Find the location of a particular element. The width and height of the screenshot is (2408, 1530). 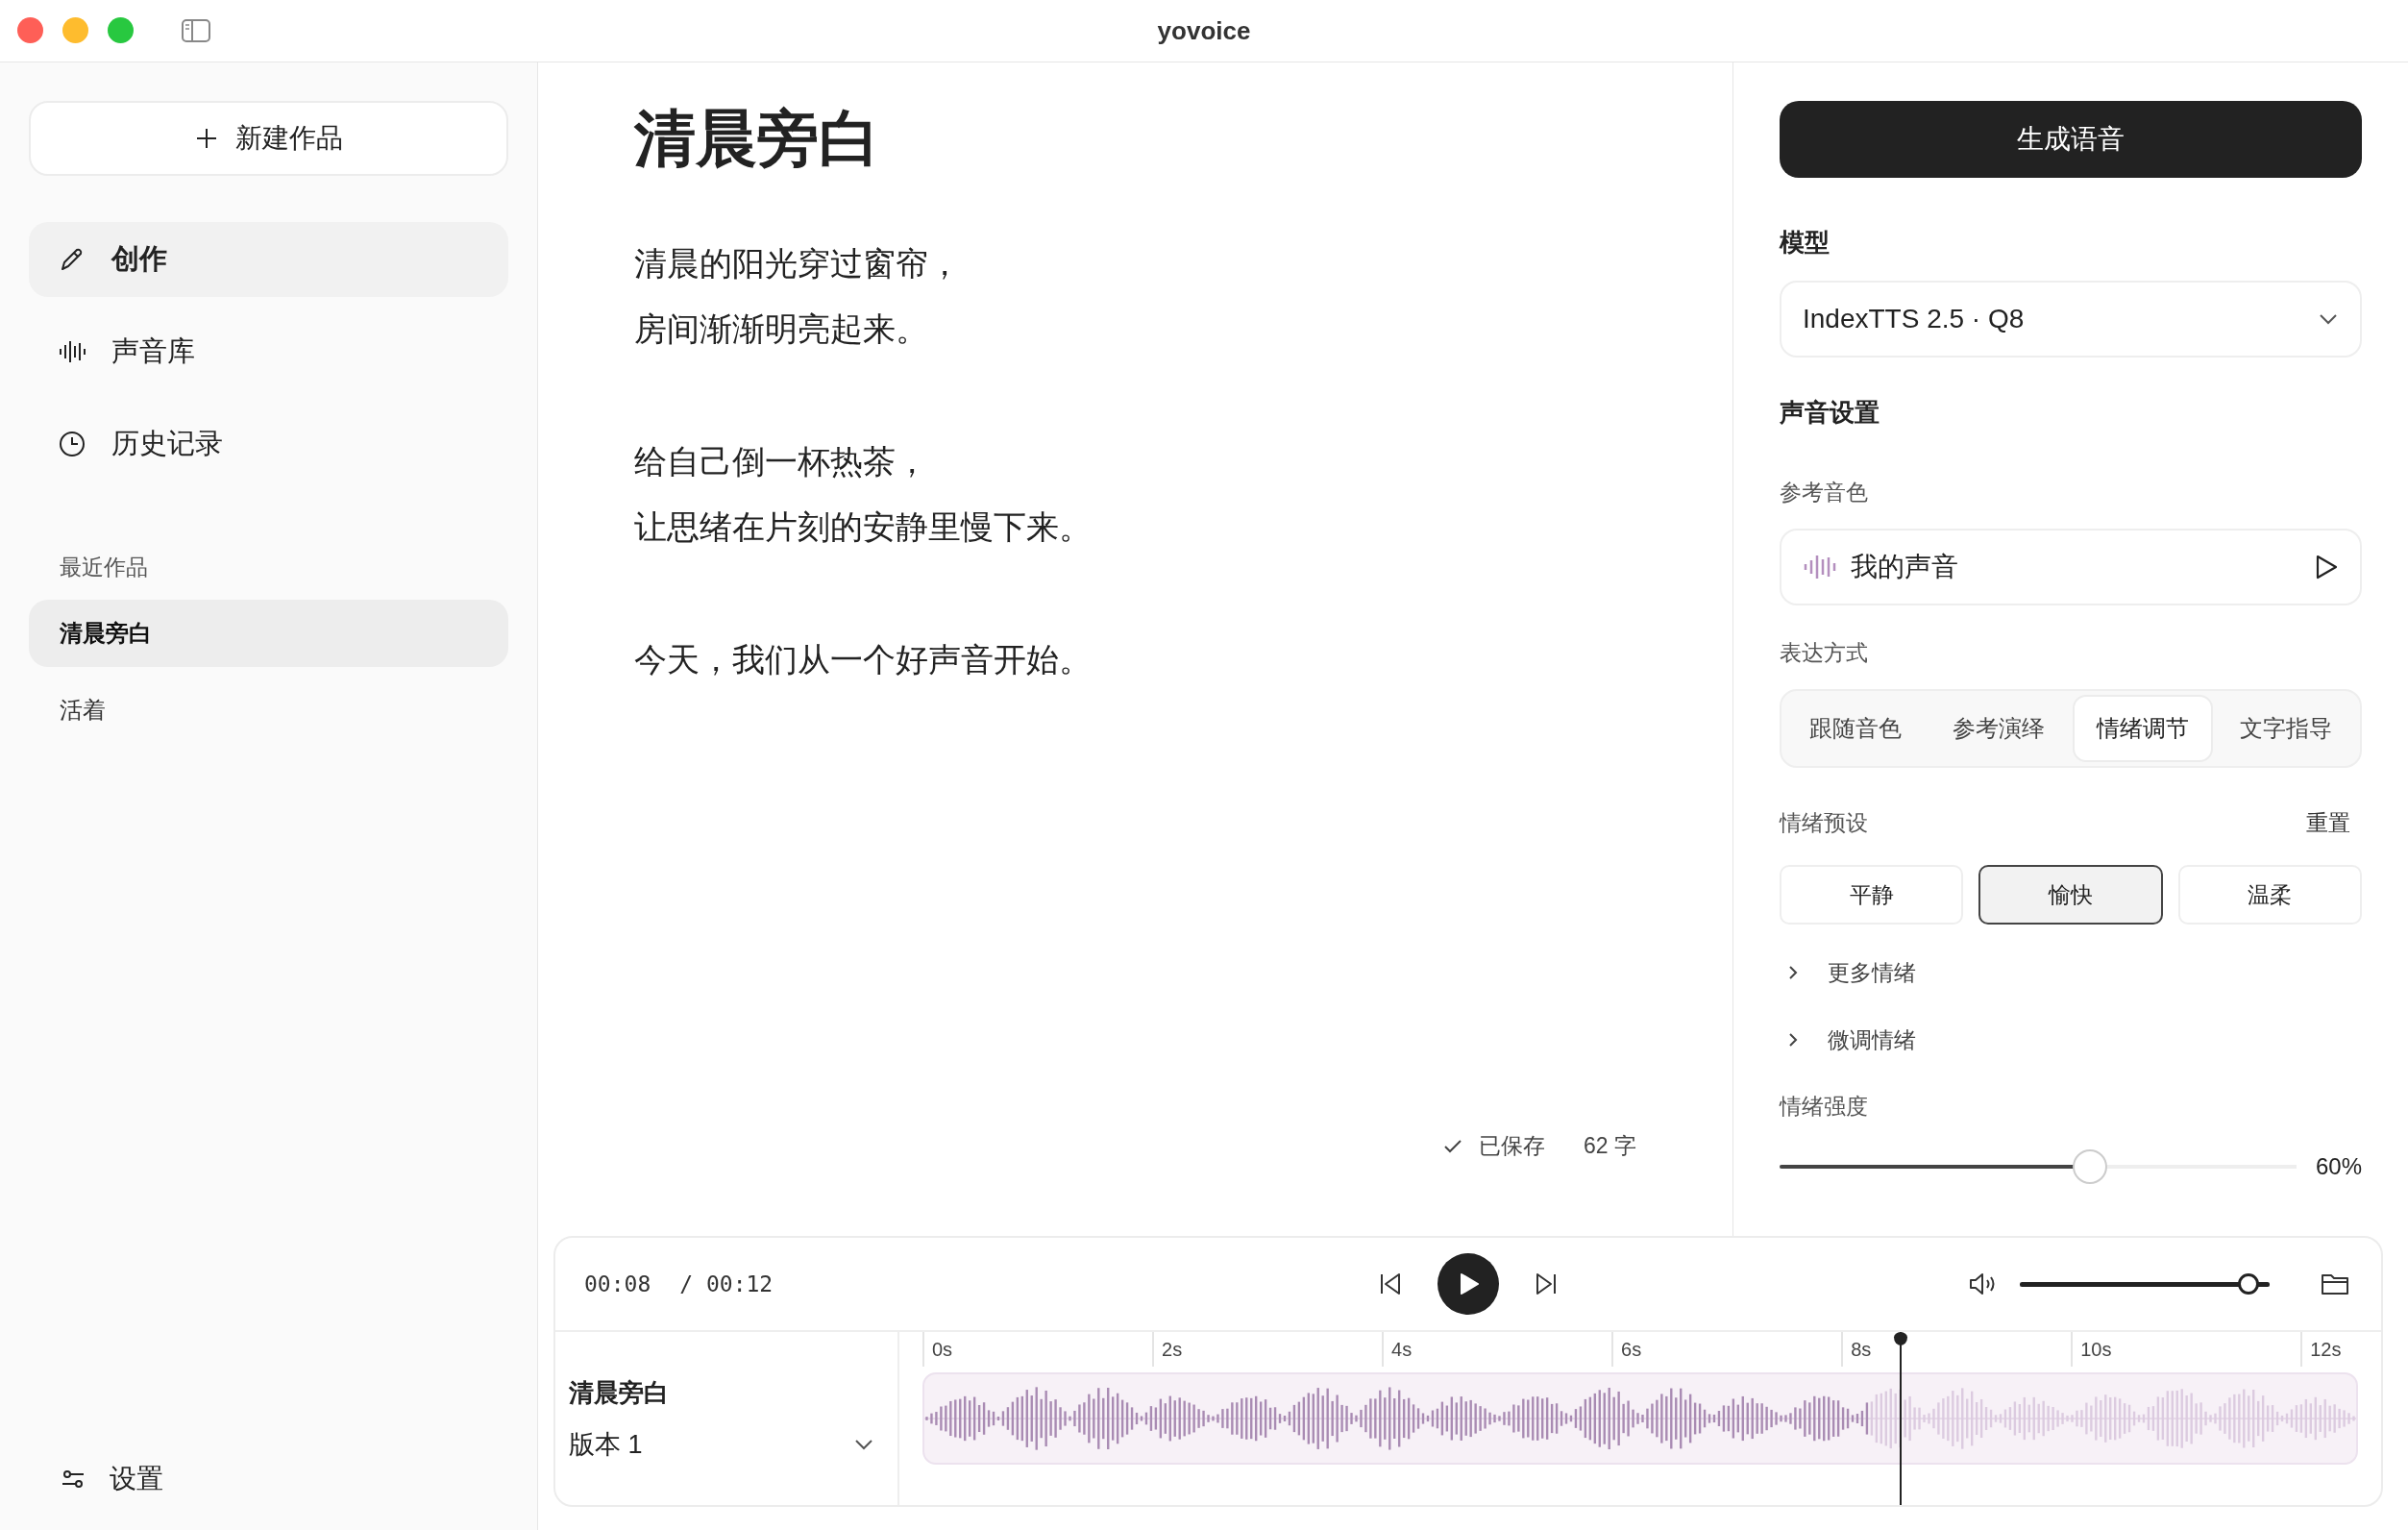

settings-item: 设置 is located at coordinates (269, 1479).